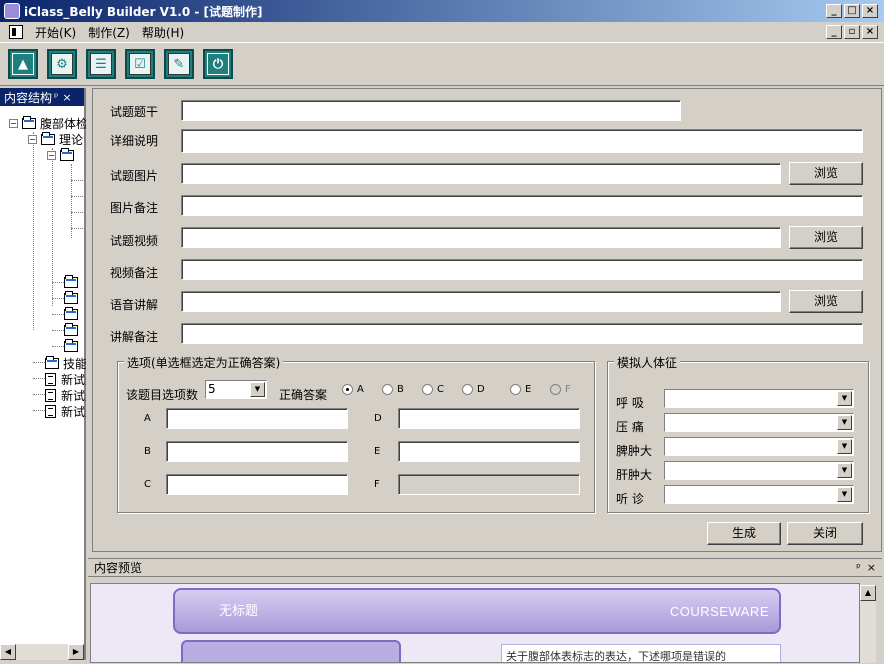 This screenshot has height=664, width=884. What do you see at coordinates (353, 389) in the screenshot?
I see `answer-radio-a: A` at bounding box center [353, 389].